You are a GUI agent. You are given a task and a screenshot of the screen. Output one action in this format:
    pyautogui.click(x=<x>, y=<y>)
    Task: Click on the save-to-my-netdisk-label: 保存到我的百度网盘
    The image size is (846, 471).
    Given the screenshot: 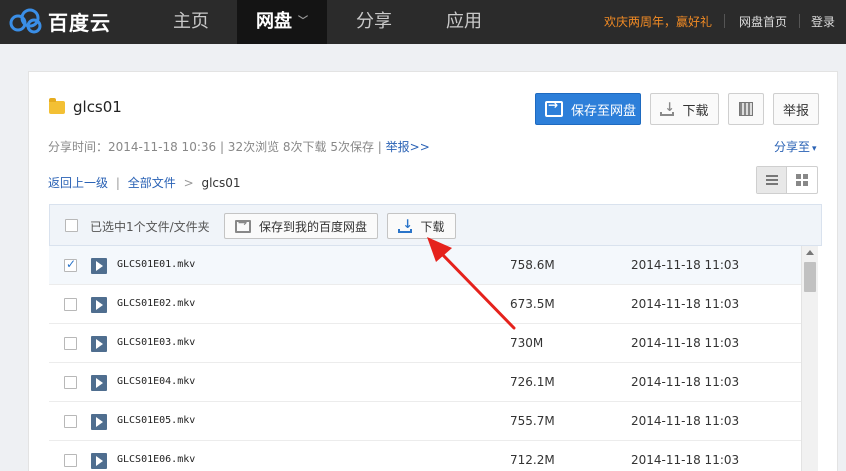 What is the action you would take?
    pyautogui.click(x=312, y=226)
    